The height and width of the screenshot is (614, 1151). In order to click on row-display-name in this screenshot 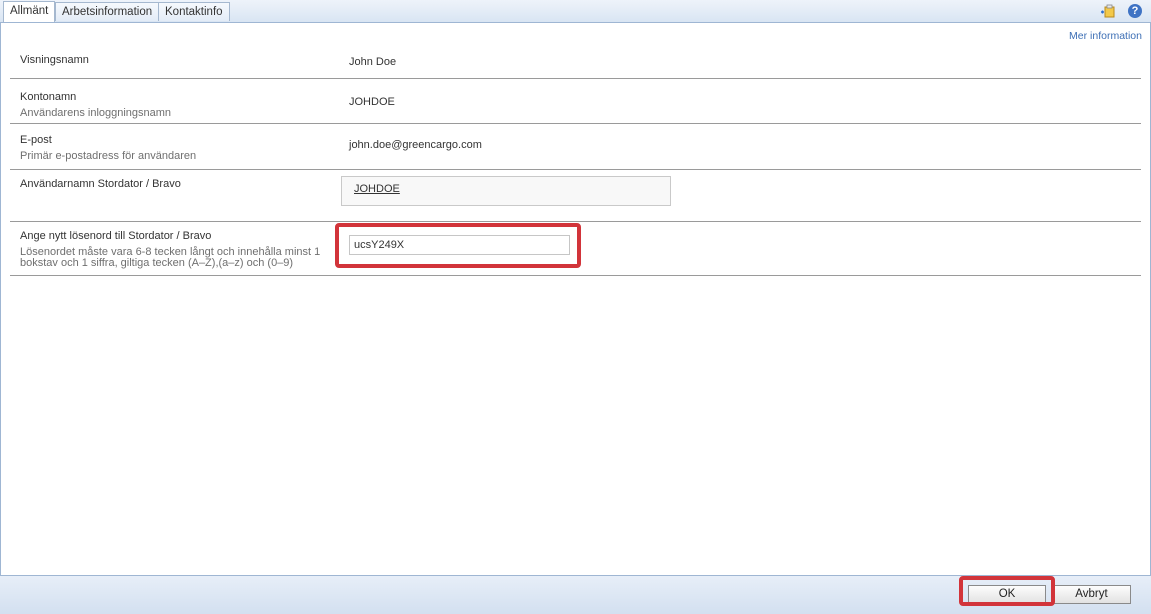, I will do `click(575, 62)`.